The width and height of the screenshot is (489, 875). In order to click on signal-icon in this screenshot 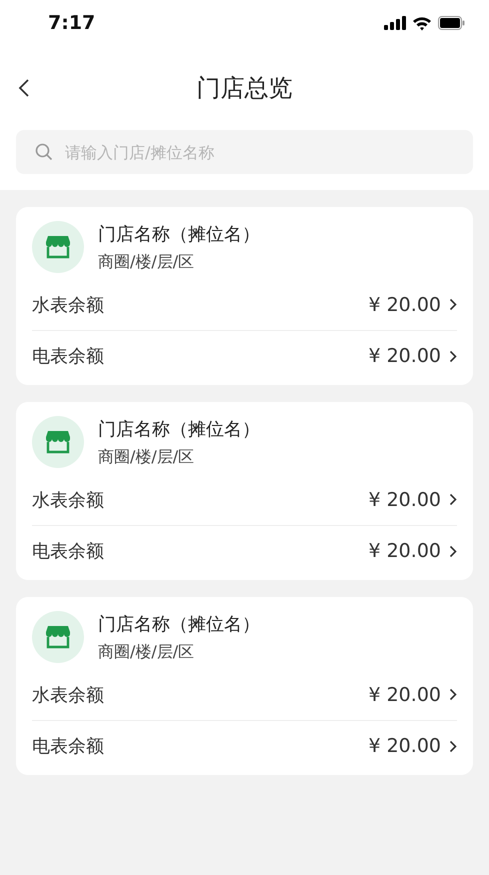, I will do `click(395, 23)`.